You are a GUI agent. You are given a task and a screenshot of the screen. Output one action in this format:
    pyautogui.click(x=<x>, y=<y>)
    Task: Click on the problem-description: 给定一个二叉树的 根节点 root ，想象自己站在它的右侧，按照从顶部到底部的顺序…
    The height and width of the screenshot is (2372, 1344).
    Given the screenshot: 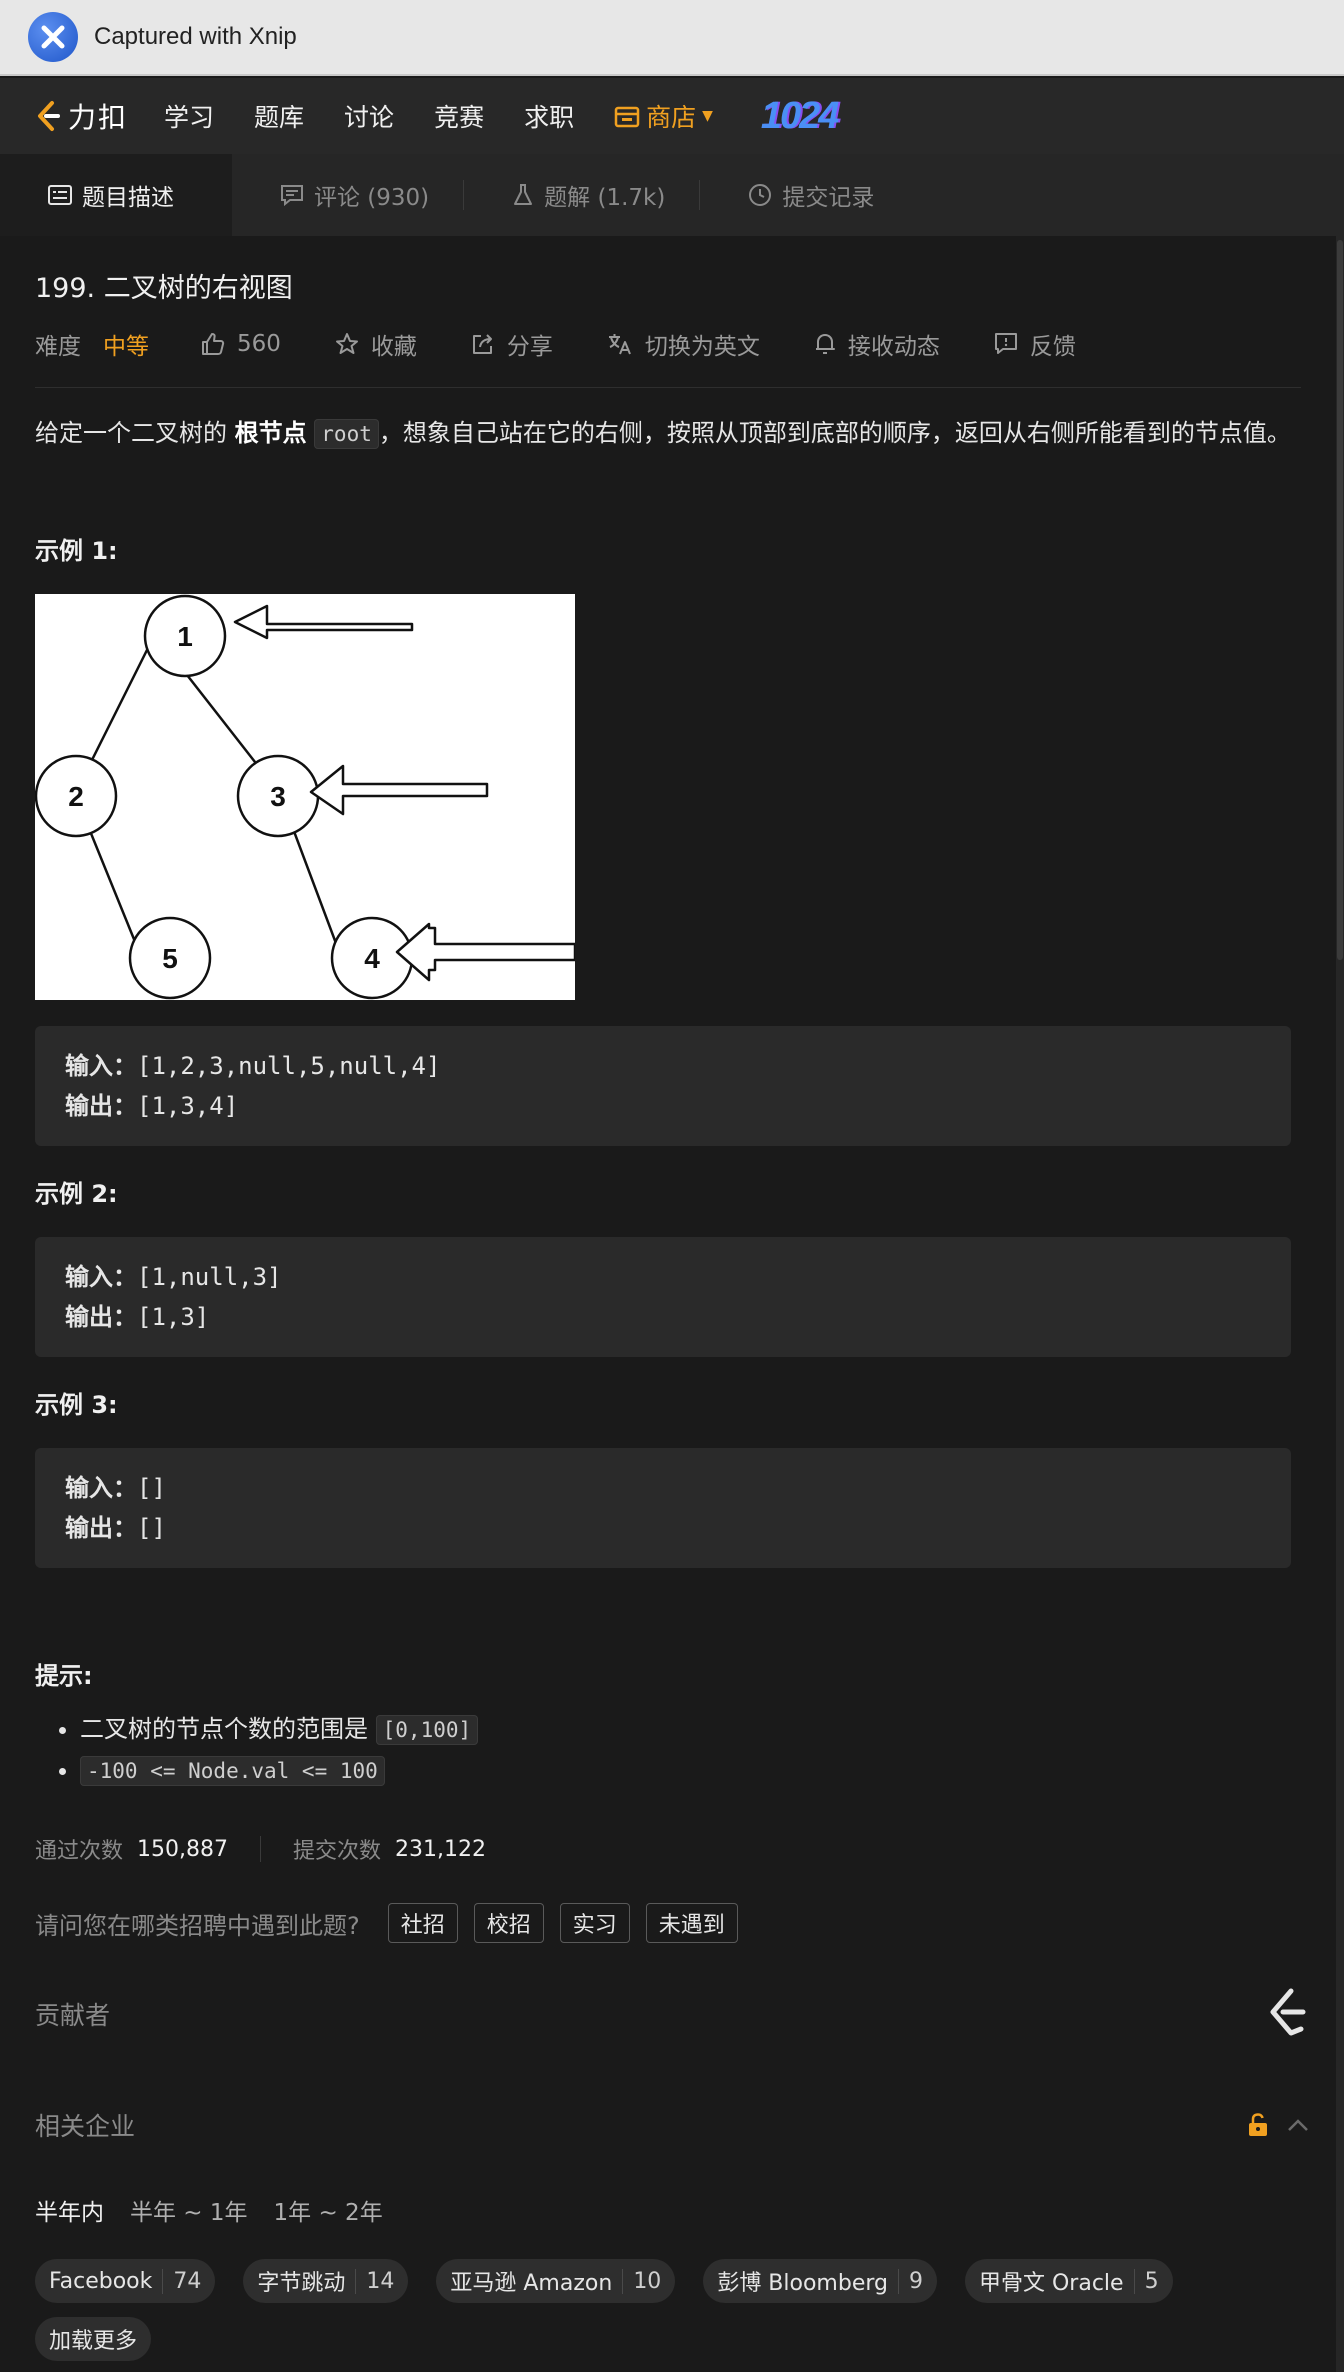 What is the action you would take?
    pyautogui.click(x=670, y=433)
    